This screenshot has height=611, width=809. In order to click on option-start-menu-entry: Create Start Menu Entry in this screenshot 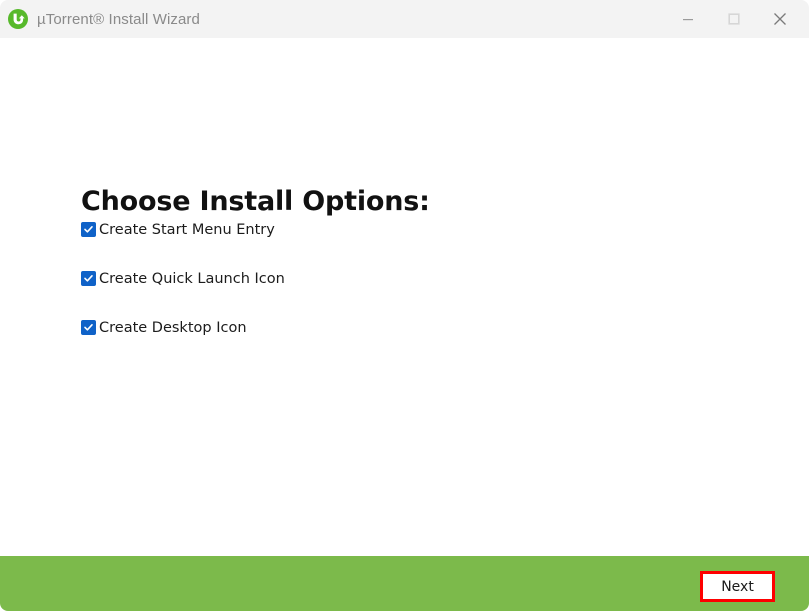, I will do `click(183, 229)`.